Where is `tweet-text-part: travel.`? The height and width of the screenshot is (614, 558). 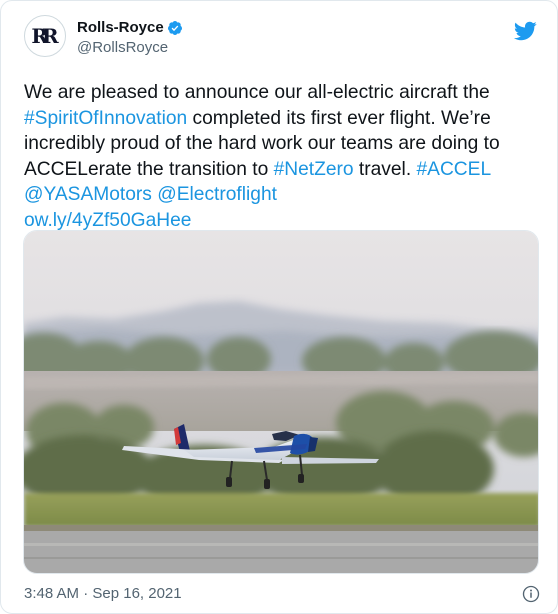 tweet-text-part: travel. is located at coordinates (385, 169).